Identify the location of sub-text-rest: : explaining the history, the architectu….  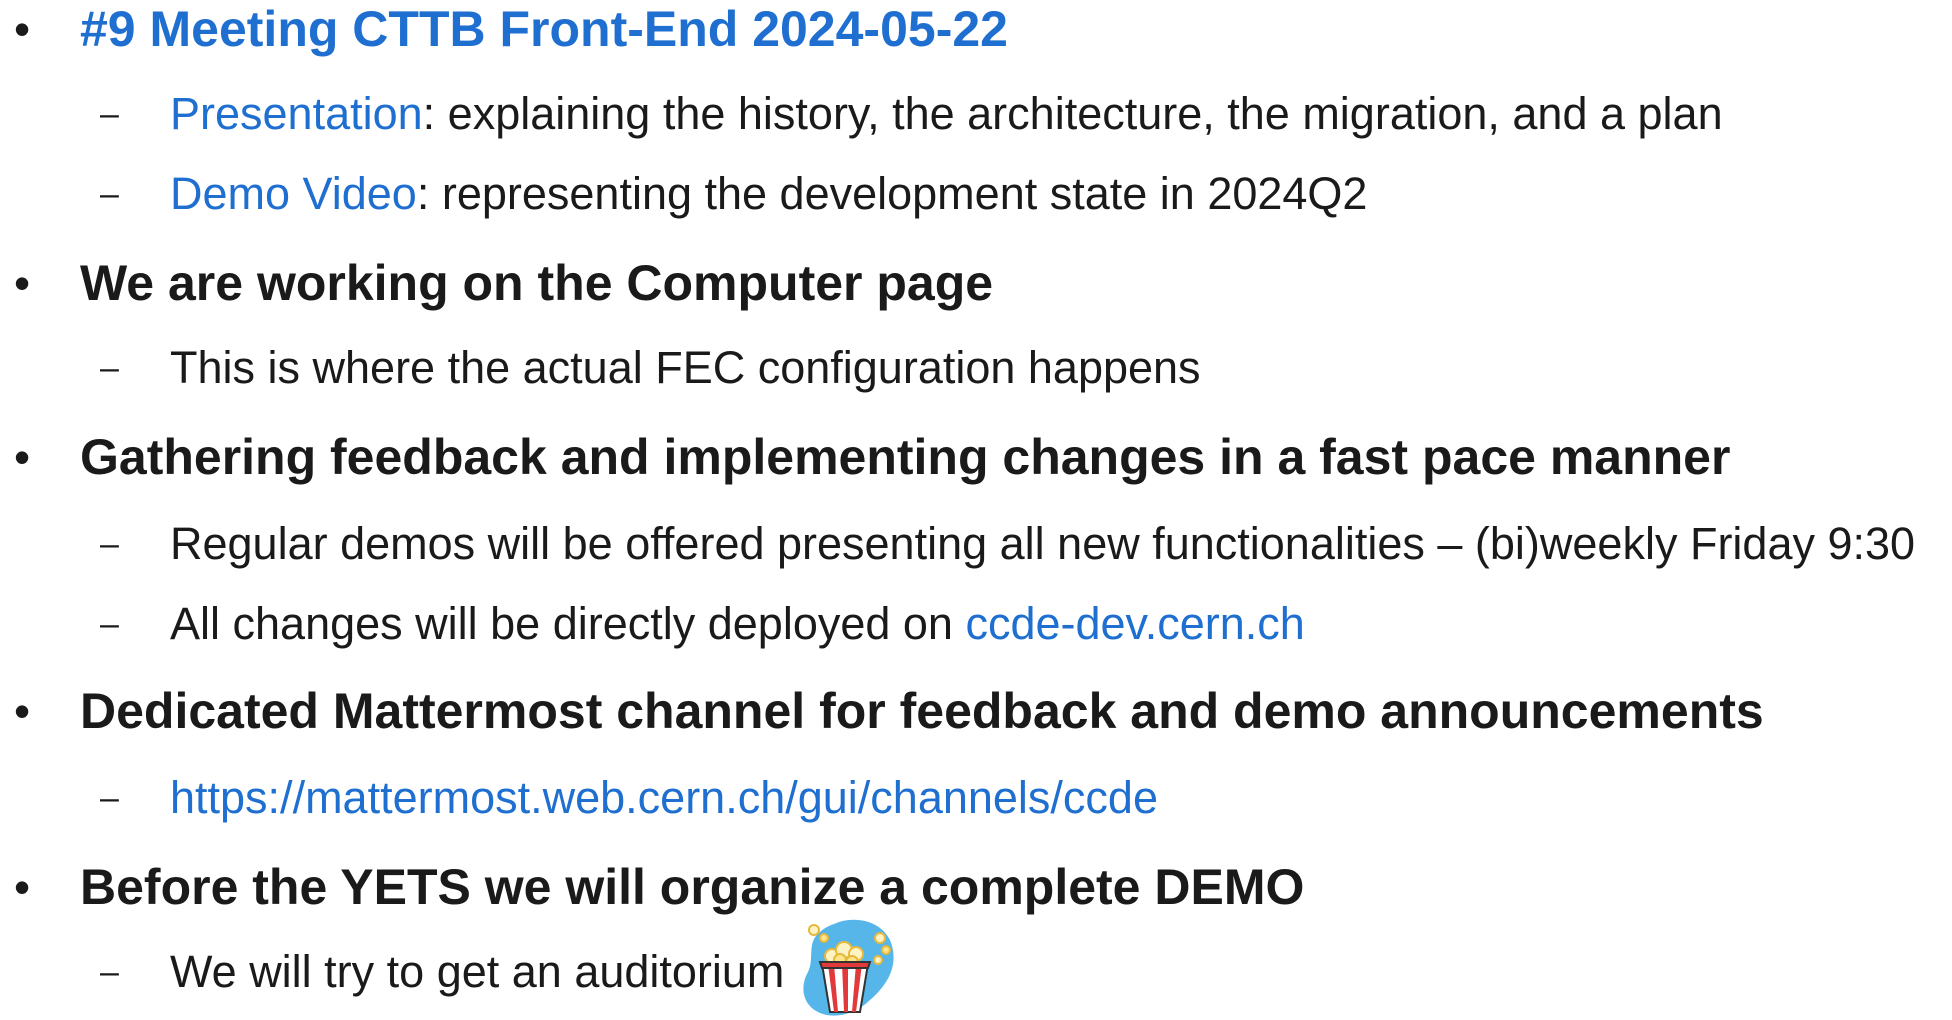
(1072, 113).